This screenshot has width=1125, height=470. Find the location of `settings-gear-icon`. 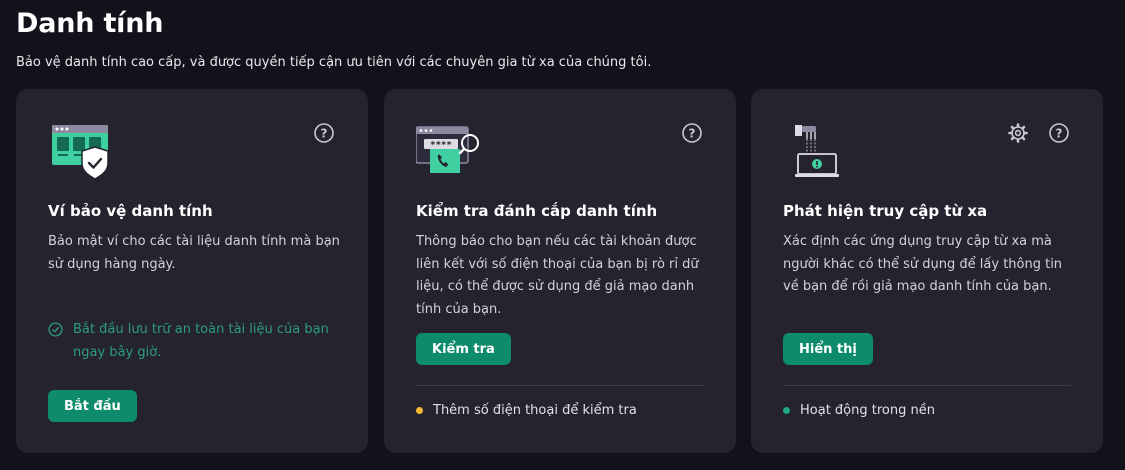

settings-gear-icon is located at coordinates (1018, 133).